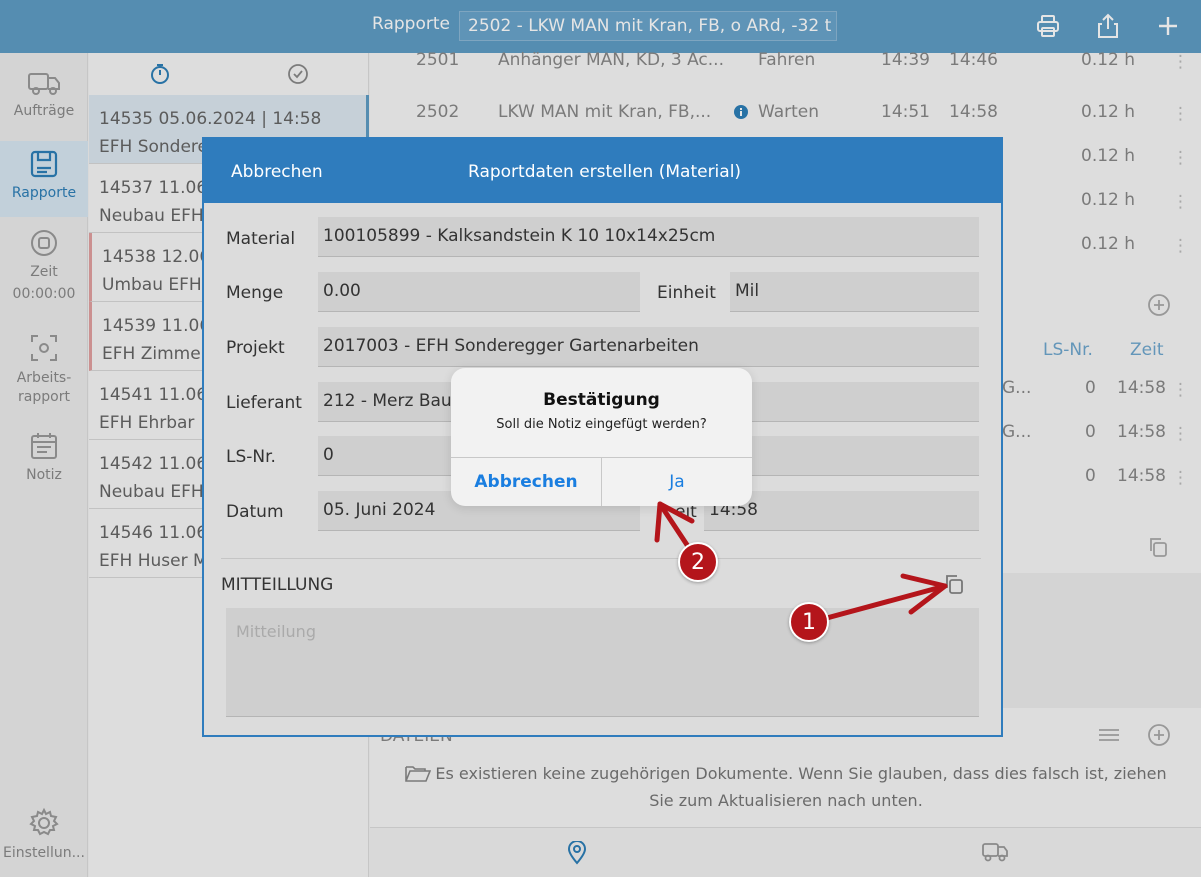  What do you see at coordinates (801, 563) in the screenshot?
I see `annotation-arrows` at bounding box center [801, 563].